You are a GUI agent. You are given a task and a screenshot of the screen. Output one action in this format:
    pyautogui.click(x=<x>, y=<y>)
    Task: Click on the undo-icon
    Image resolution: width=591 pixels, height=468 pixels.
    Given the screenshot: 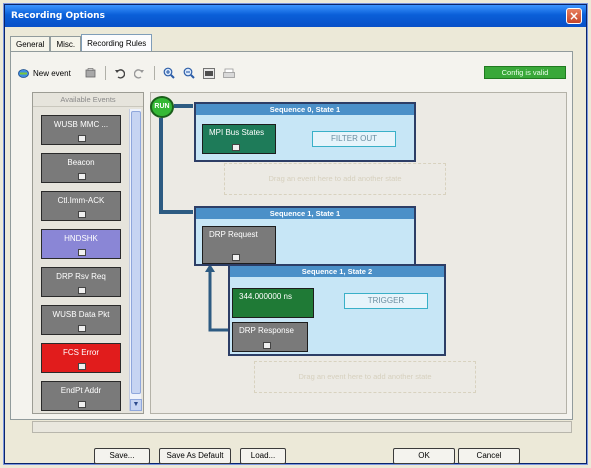 What is the action you would take?
    pyautogui.click(x=120, y=73)
    